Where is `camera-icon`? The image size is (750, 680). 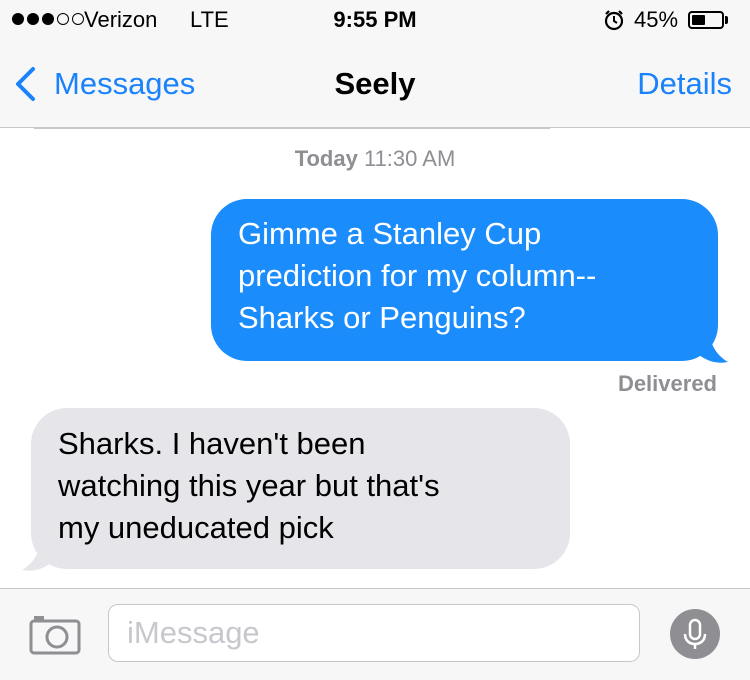
camera-icon is located at coordinates (55, 634).